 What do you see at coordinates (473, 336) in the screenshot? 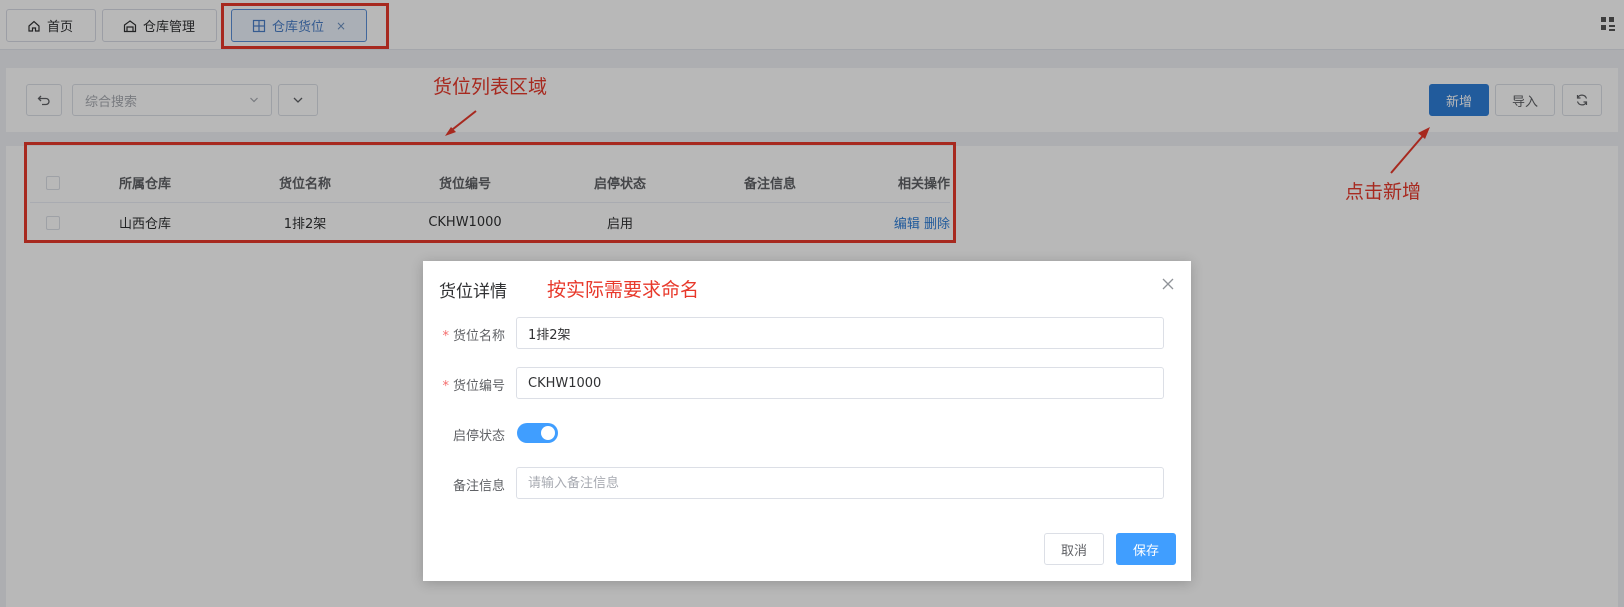
I see `location-name-label: * 货位名称` at bounding box center [473, 336].